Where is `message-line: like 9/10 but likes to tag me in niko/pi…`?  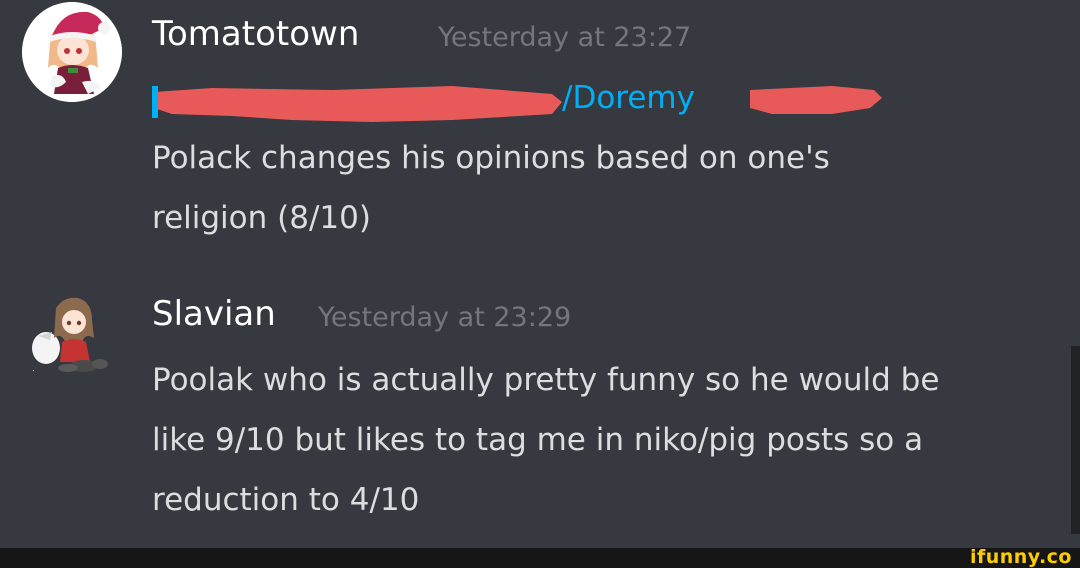
message-line: like 9/10 but likes to tag me in niko/pi… is located at coordinates (538, 440).